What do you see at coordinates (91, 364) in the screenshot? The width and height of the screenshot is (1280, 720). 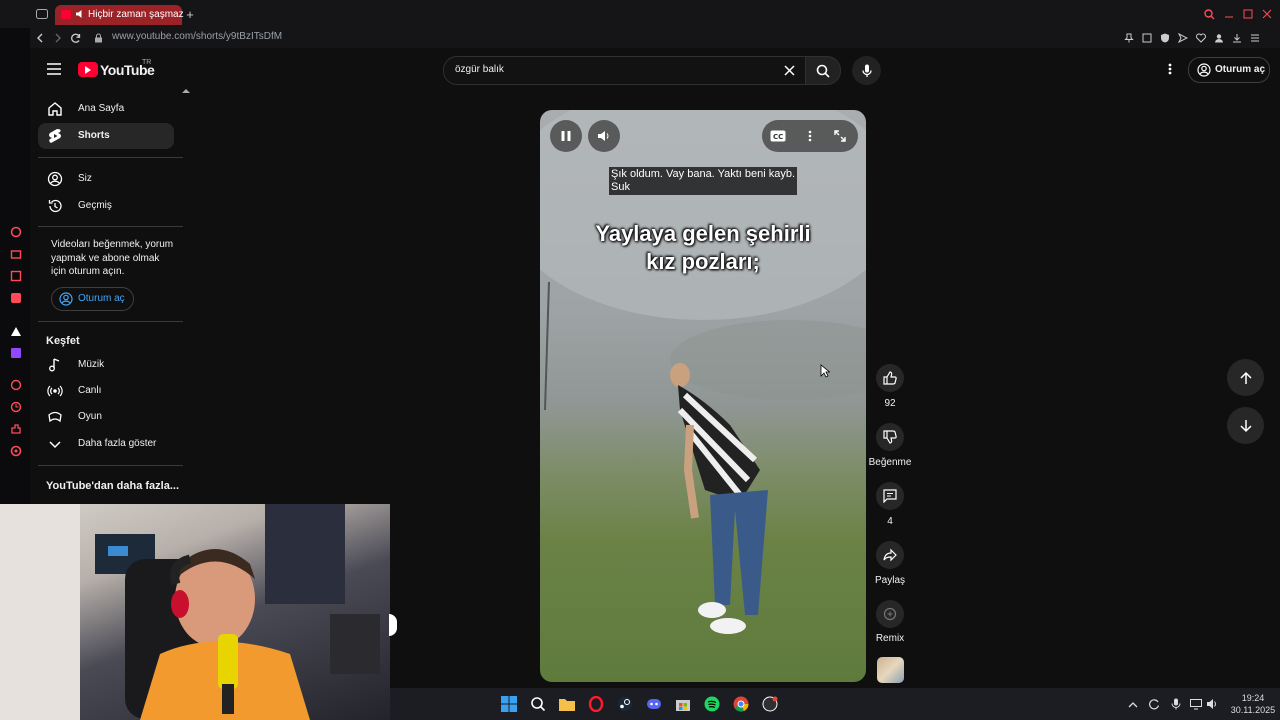 I see `sidebar-item-label: Müzik` at bounding box center [91, 364].